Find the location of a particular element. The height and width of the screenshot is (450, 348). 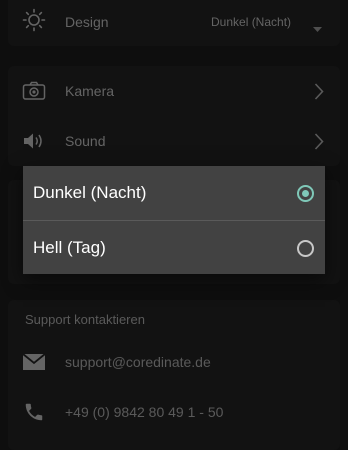

option-dark: Dunkel (Nacht) is located at coordinates (174, 193).